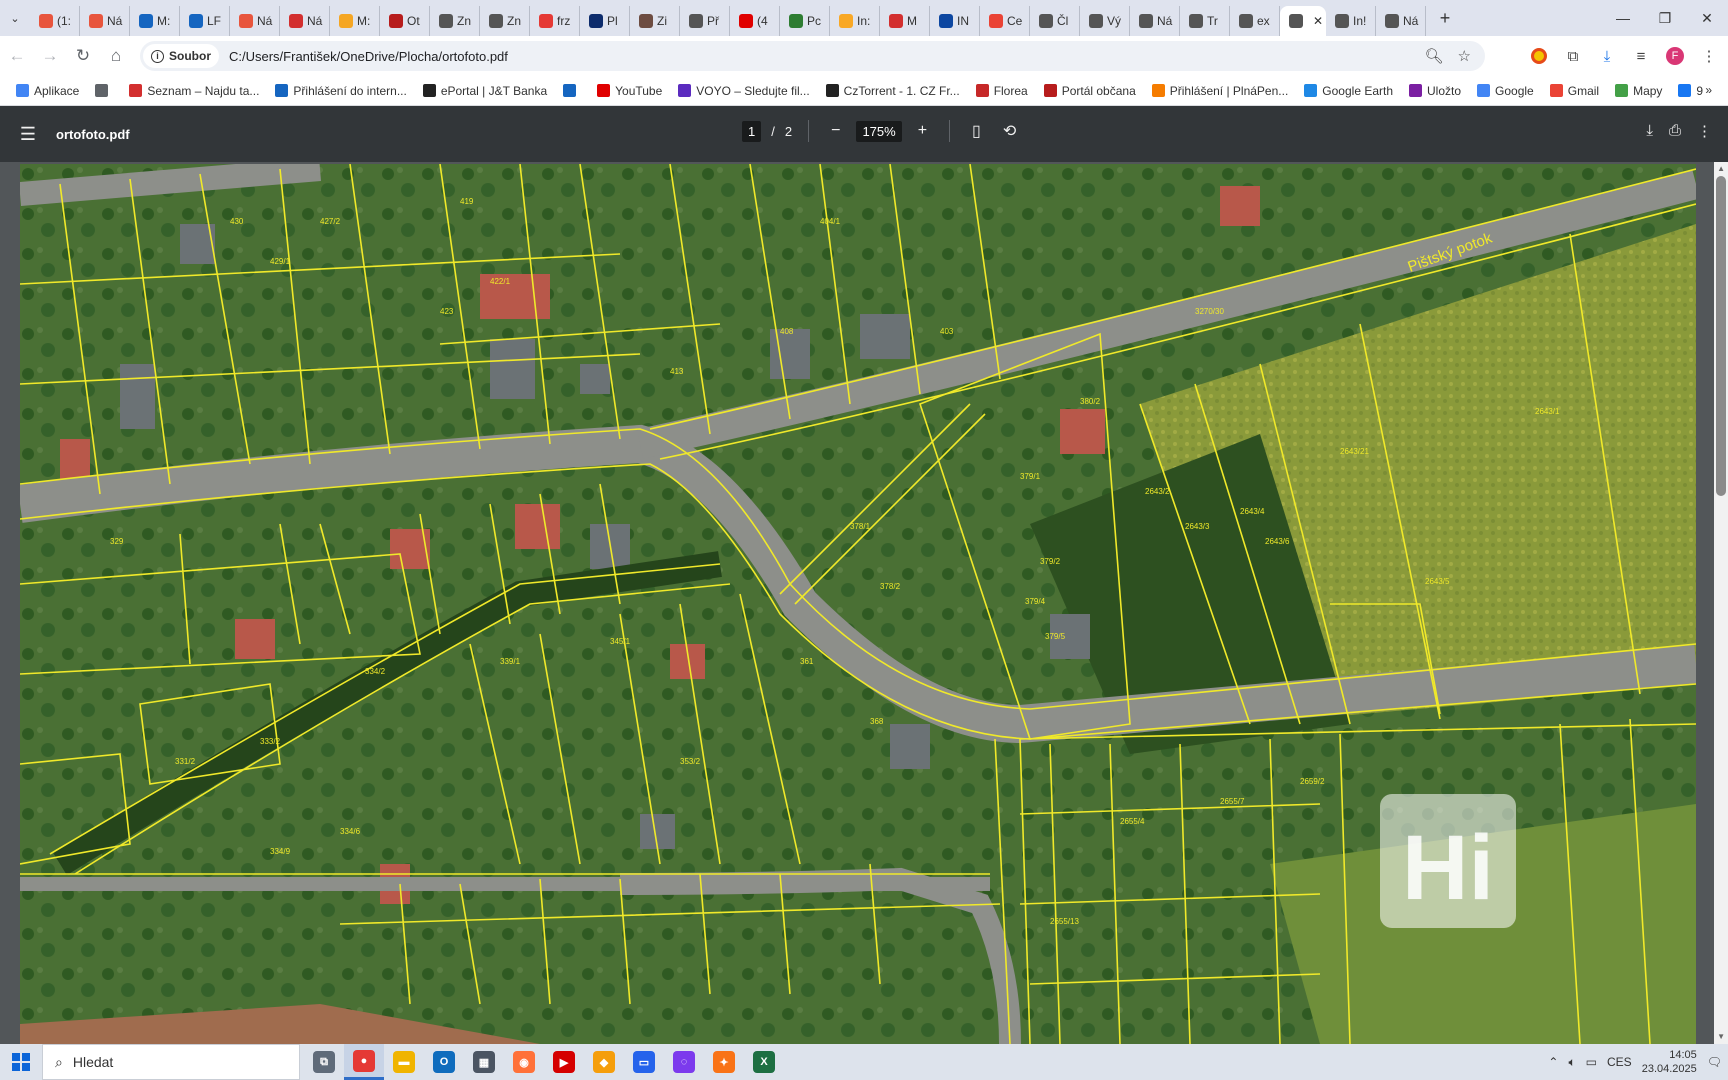 Image resolution: width=1728 pixels, height=1080 pixels. What do you see at coordinates (1351, 21) in the screenshot?
I see `browser-tab: In!` at bounding box center [1351, 21].